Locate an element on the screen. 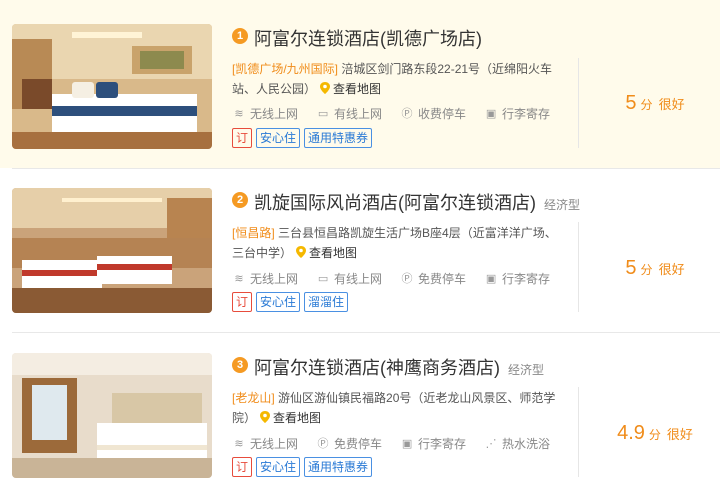  score: 4.9 is located at coordinates (631, 433).